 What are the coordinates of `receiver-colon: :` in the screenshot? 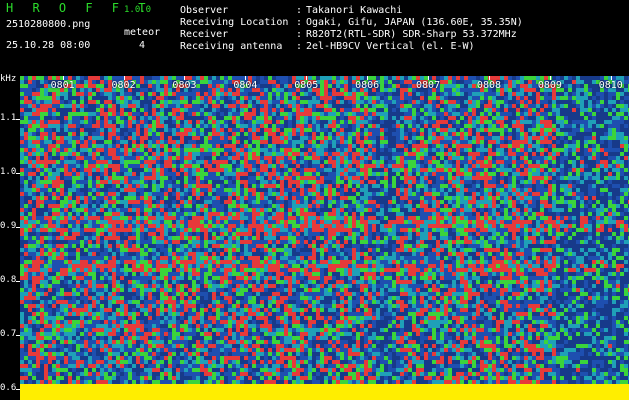 It's located at (299, 34).